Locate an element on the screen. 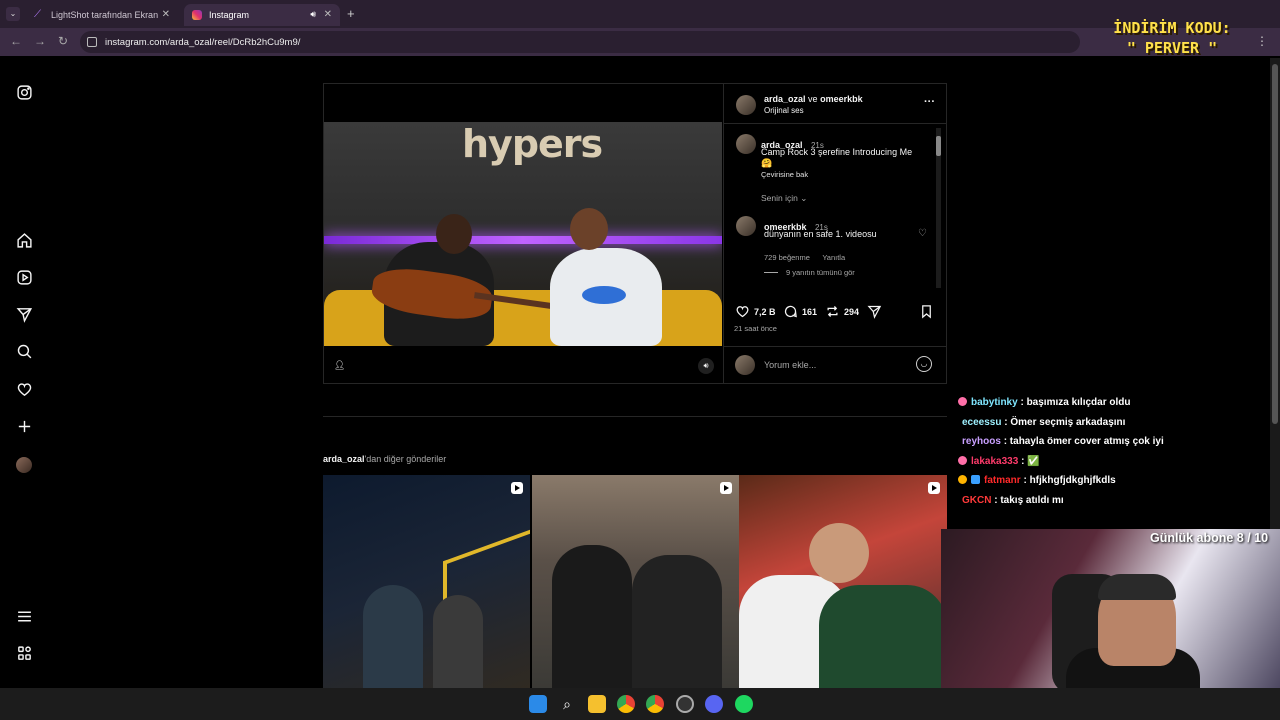  file-explorer-icon is located at coordinates (597, 704).